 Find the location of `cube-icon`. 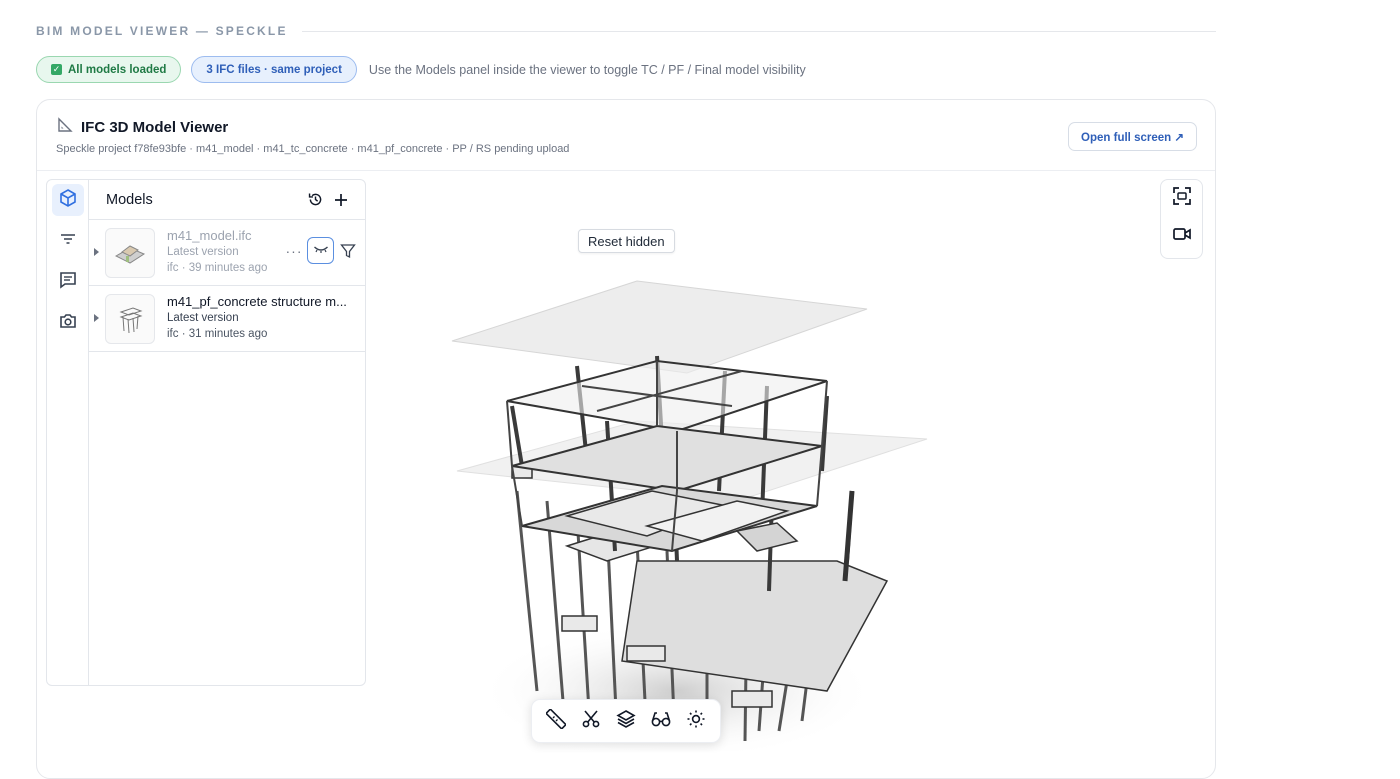

cube-icon is located at coordinates (68, 200).